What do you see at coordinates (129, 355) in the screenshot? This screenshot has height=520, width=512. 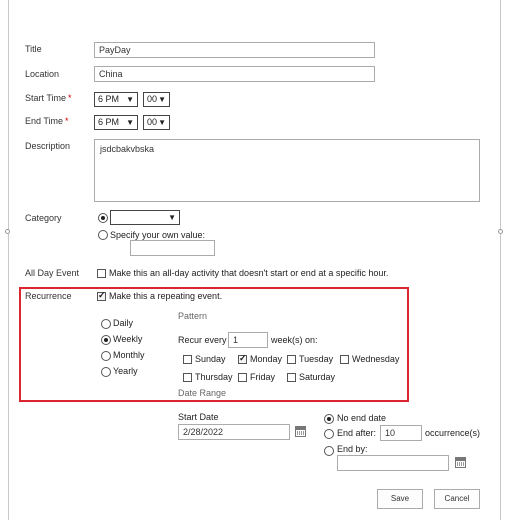 I see `monthly-label: Monthly` at bounding box center [129, 355].